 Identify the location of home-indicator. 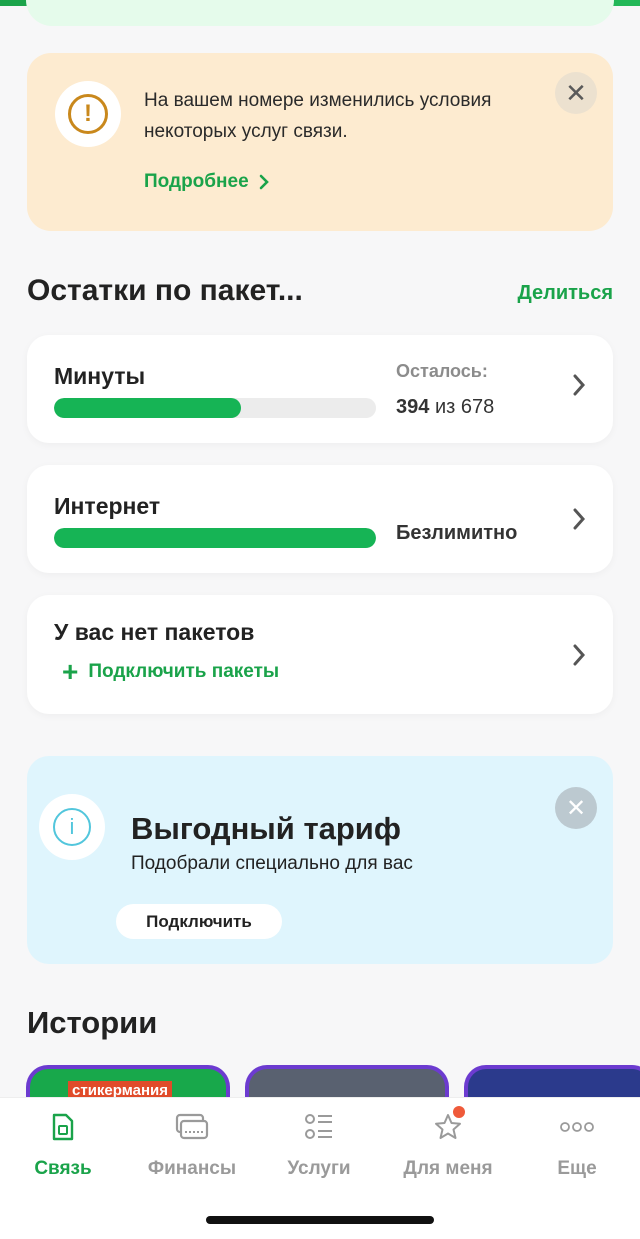
(320, 1220).